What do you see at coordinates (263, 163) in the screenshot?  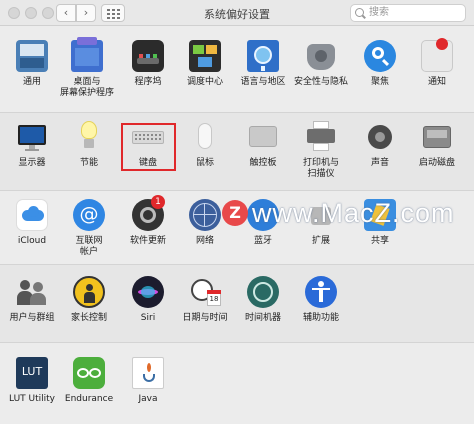 I see `pref-label: 触控板` at bounding box center [263, 163].